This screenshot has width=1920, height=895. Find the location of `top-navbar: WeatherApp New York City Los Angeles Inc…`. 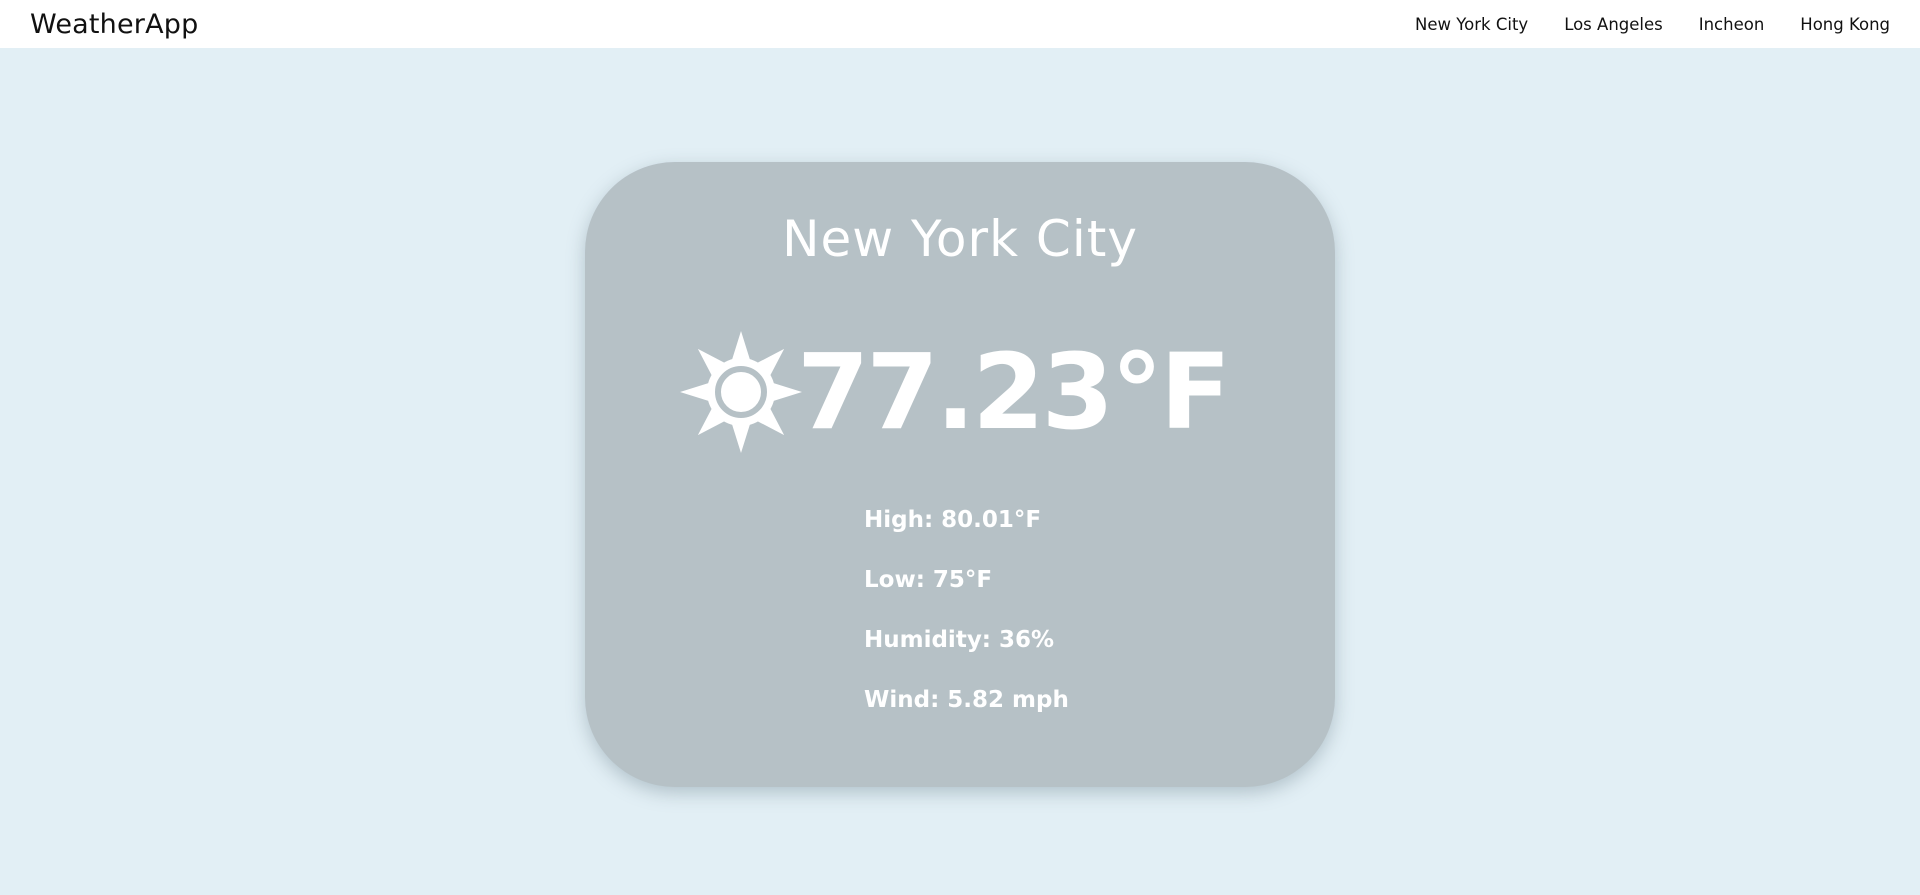

top-navbar: WeatherApp New York City Los Angeles Inc… is located at coordinates (960, 24).